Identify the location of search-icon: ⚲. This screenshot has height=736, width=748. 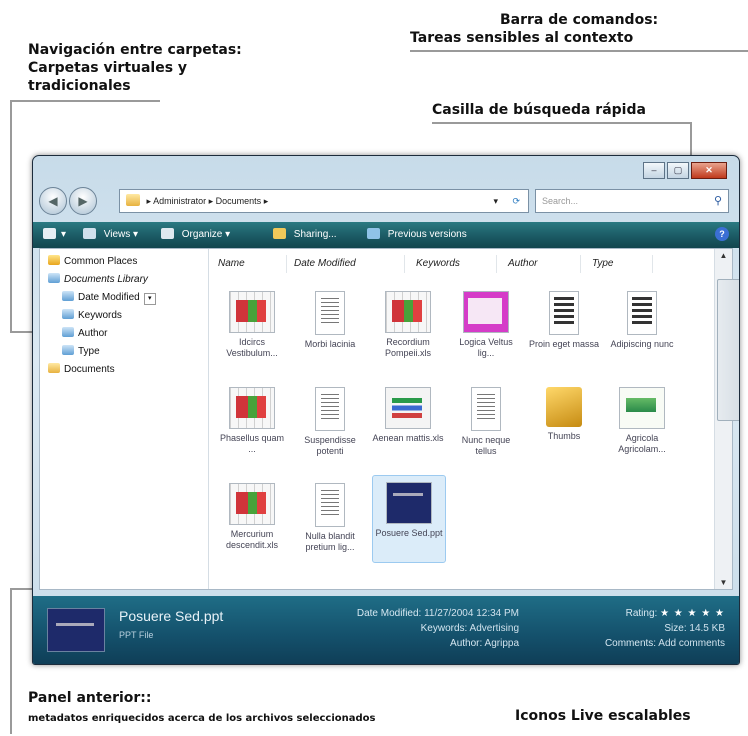
(718, 201).